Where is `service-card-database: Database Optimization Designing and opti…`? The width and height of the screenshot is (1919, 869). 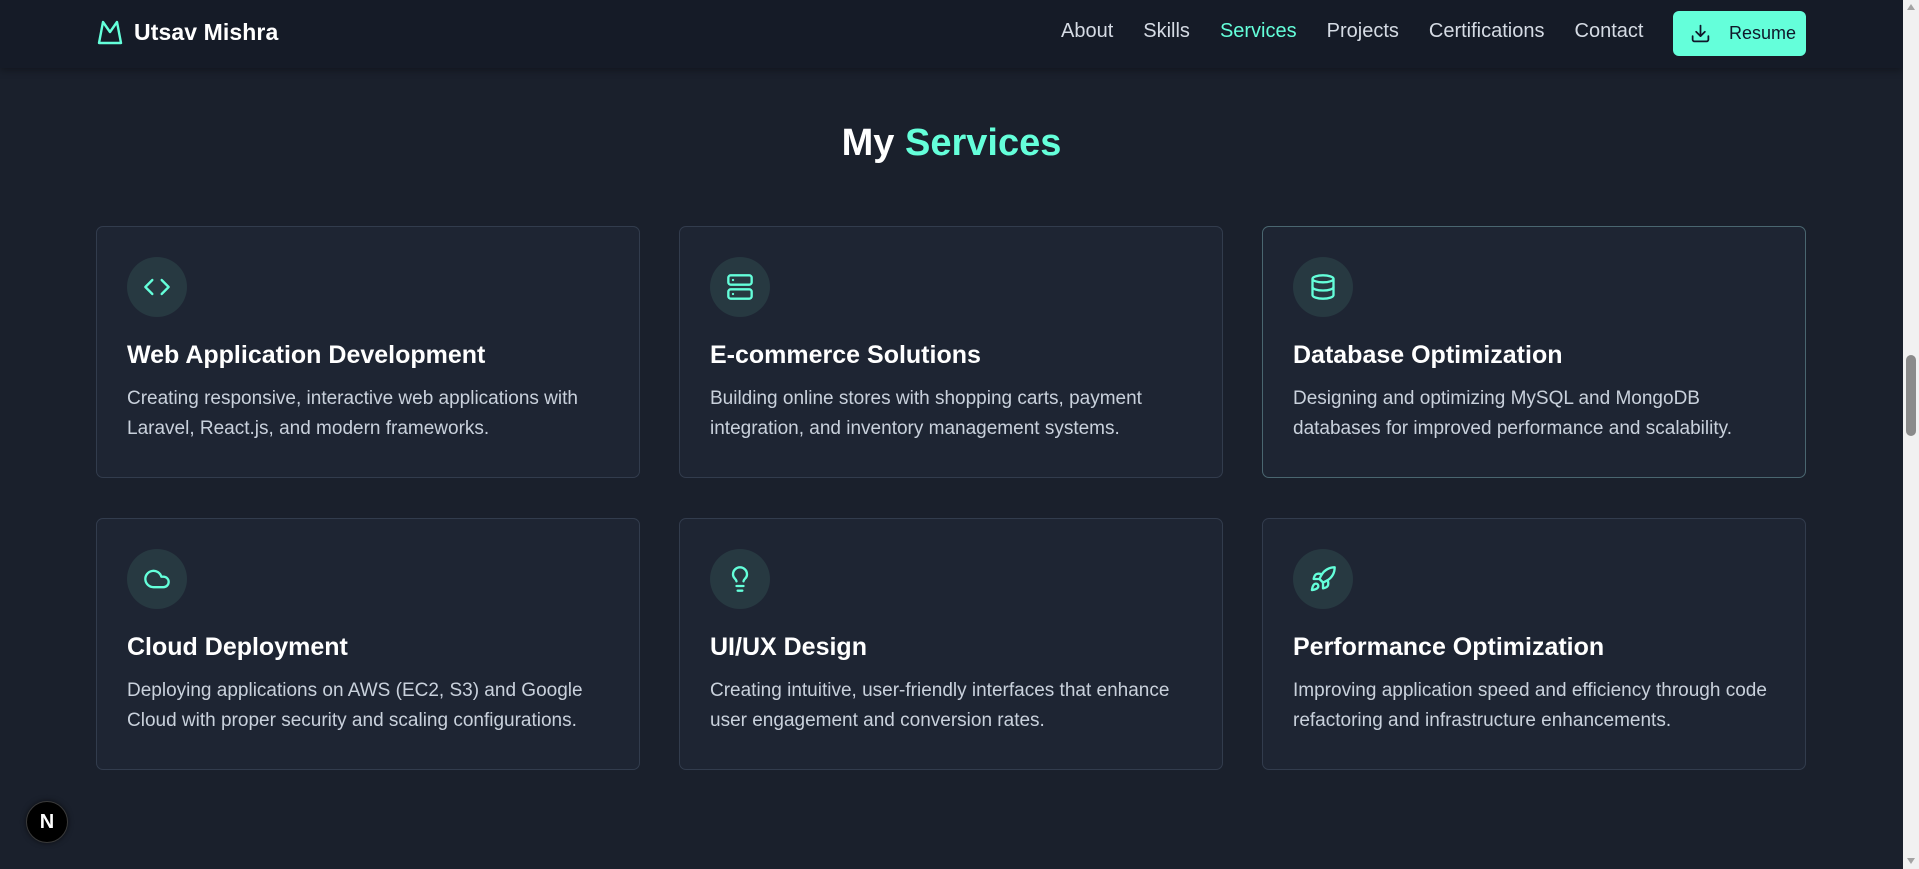
service-card-database: Database Optimization Designing and opti… is located at coordinates (1534, 352).